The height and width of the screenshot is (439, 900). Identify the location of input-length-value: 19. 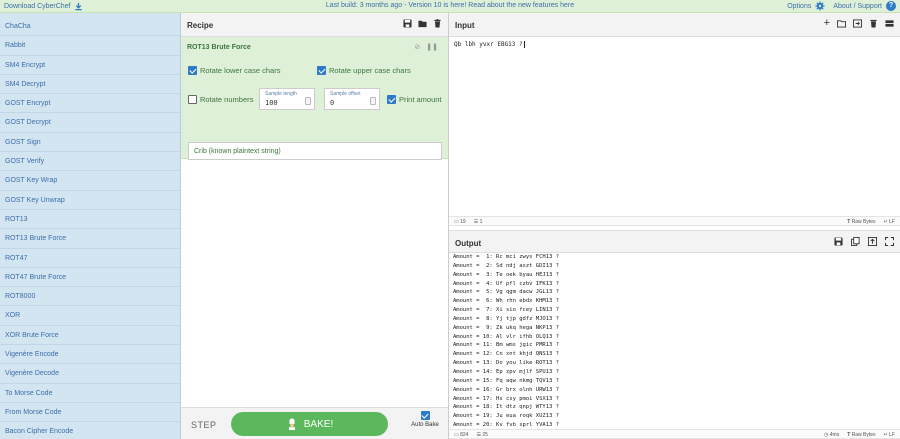
(463, 222).